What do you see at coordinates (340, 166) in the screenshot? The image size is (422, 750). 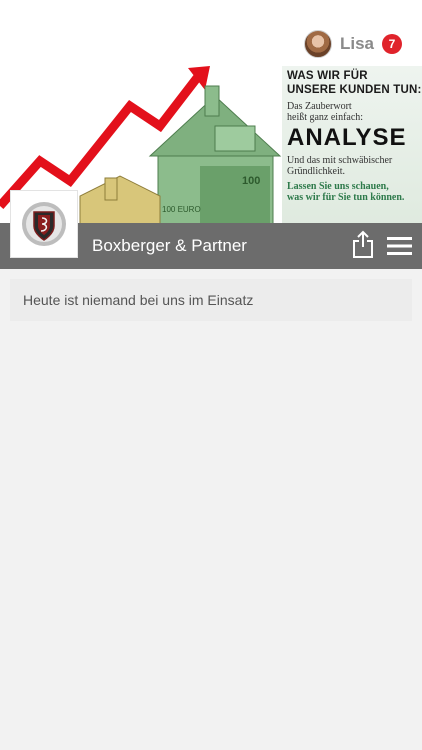 I see `ad-text-secondary: Und das mit schwäbischer Gründlichkeit.` at bounding box center [340, 166].